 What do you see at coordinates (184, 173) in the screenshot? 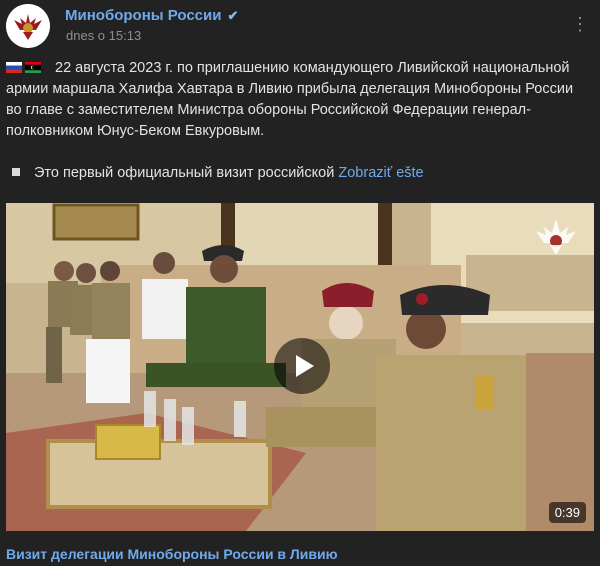
I see `post-paragraph-2-text: Это первый официальный визит российской` at bounding box center [184, 173].